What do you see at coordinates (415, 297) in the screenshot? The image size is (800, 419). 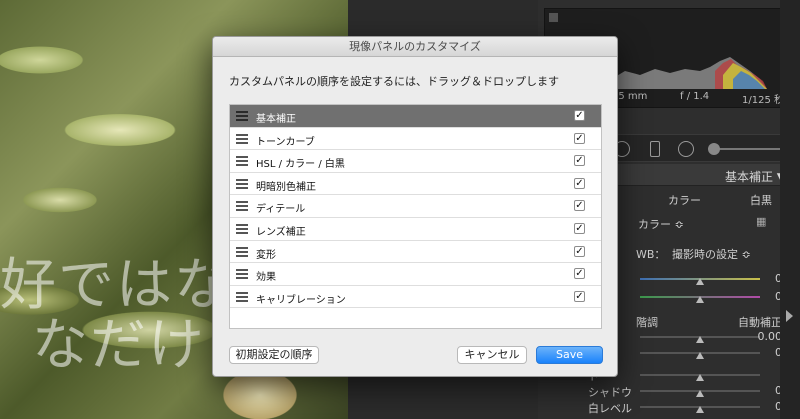 I see `list-item: キャリブレーション ✓` at bounding box center [415, 297].